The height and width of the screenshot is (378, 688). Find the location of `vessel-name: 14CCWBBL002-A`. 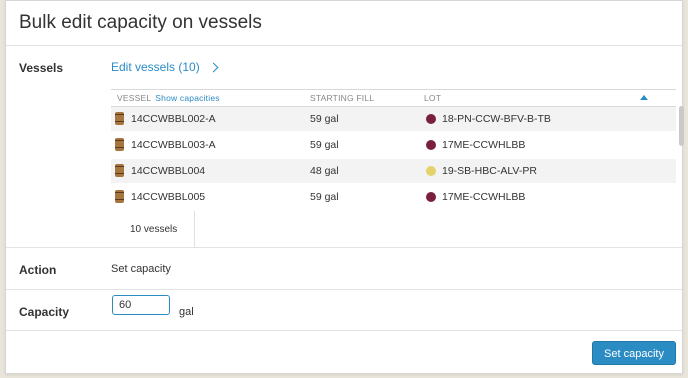

vessel-name: 14CCWBBL002-A is located at coordinates (173, 119).